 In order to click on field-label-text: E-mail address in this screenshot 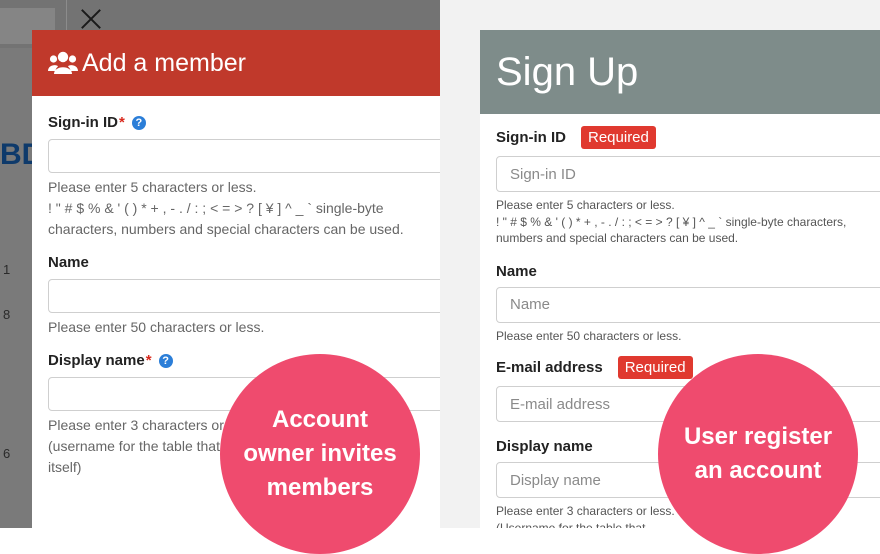, I will do `click(549, 367)`.